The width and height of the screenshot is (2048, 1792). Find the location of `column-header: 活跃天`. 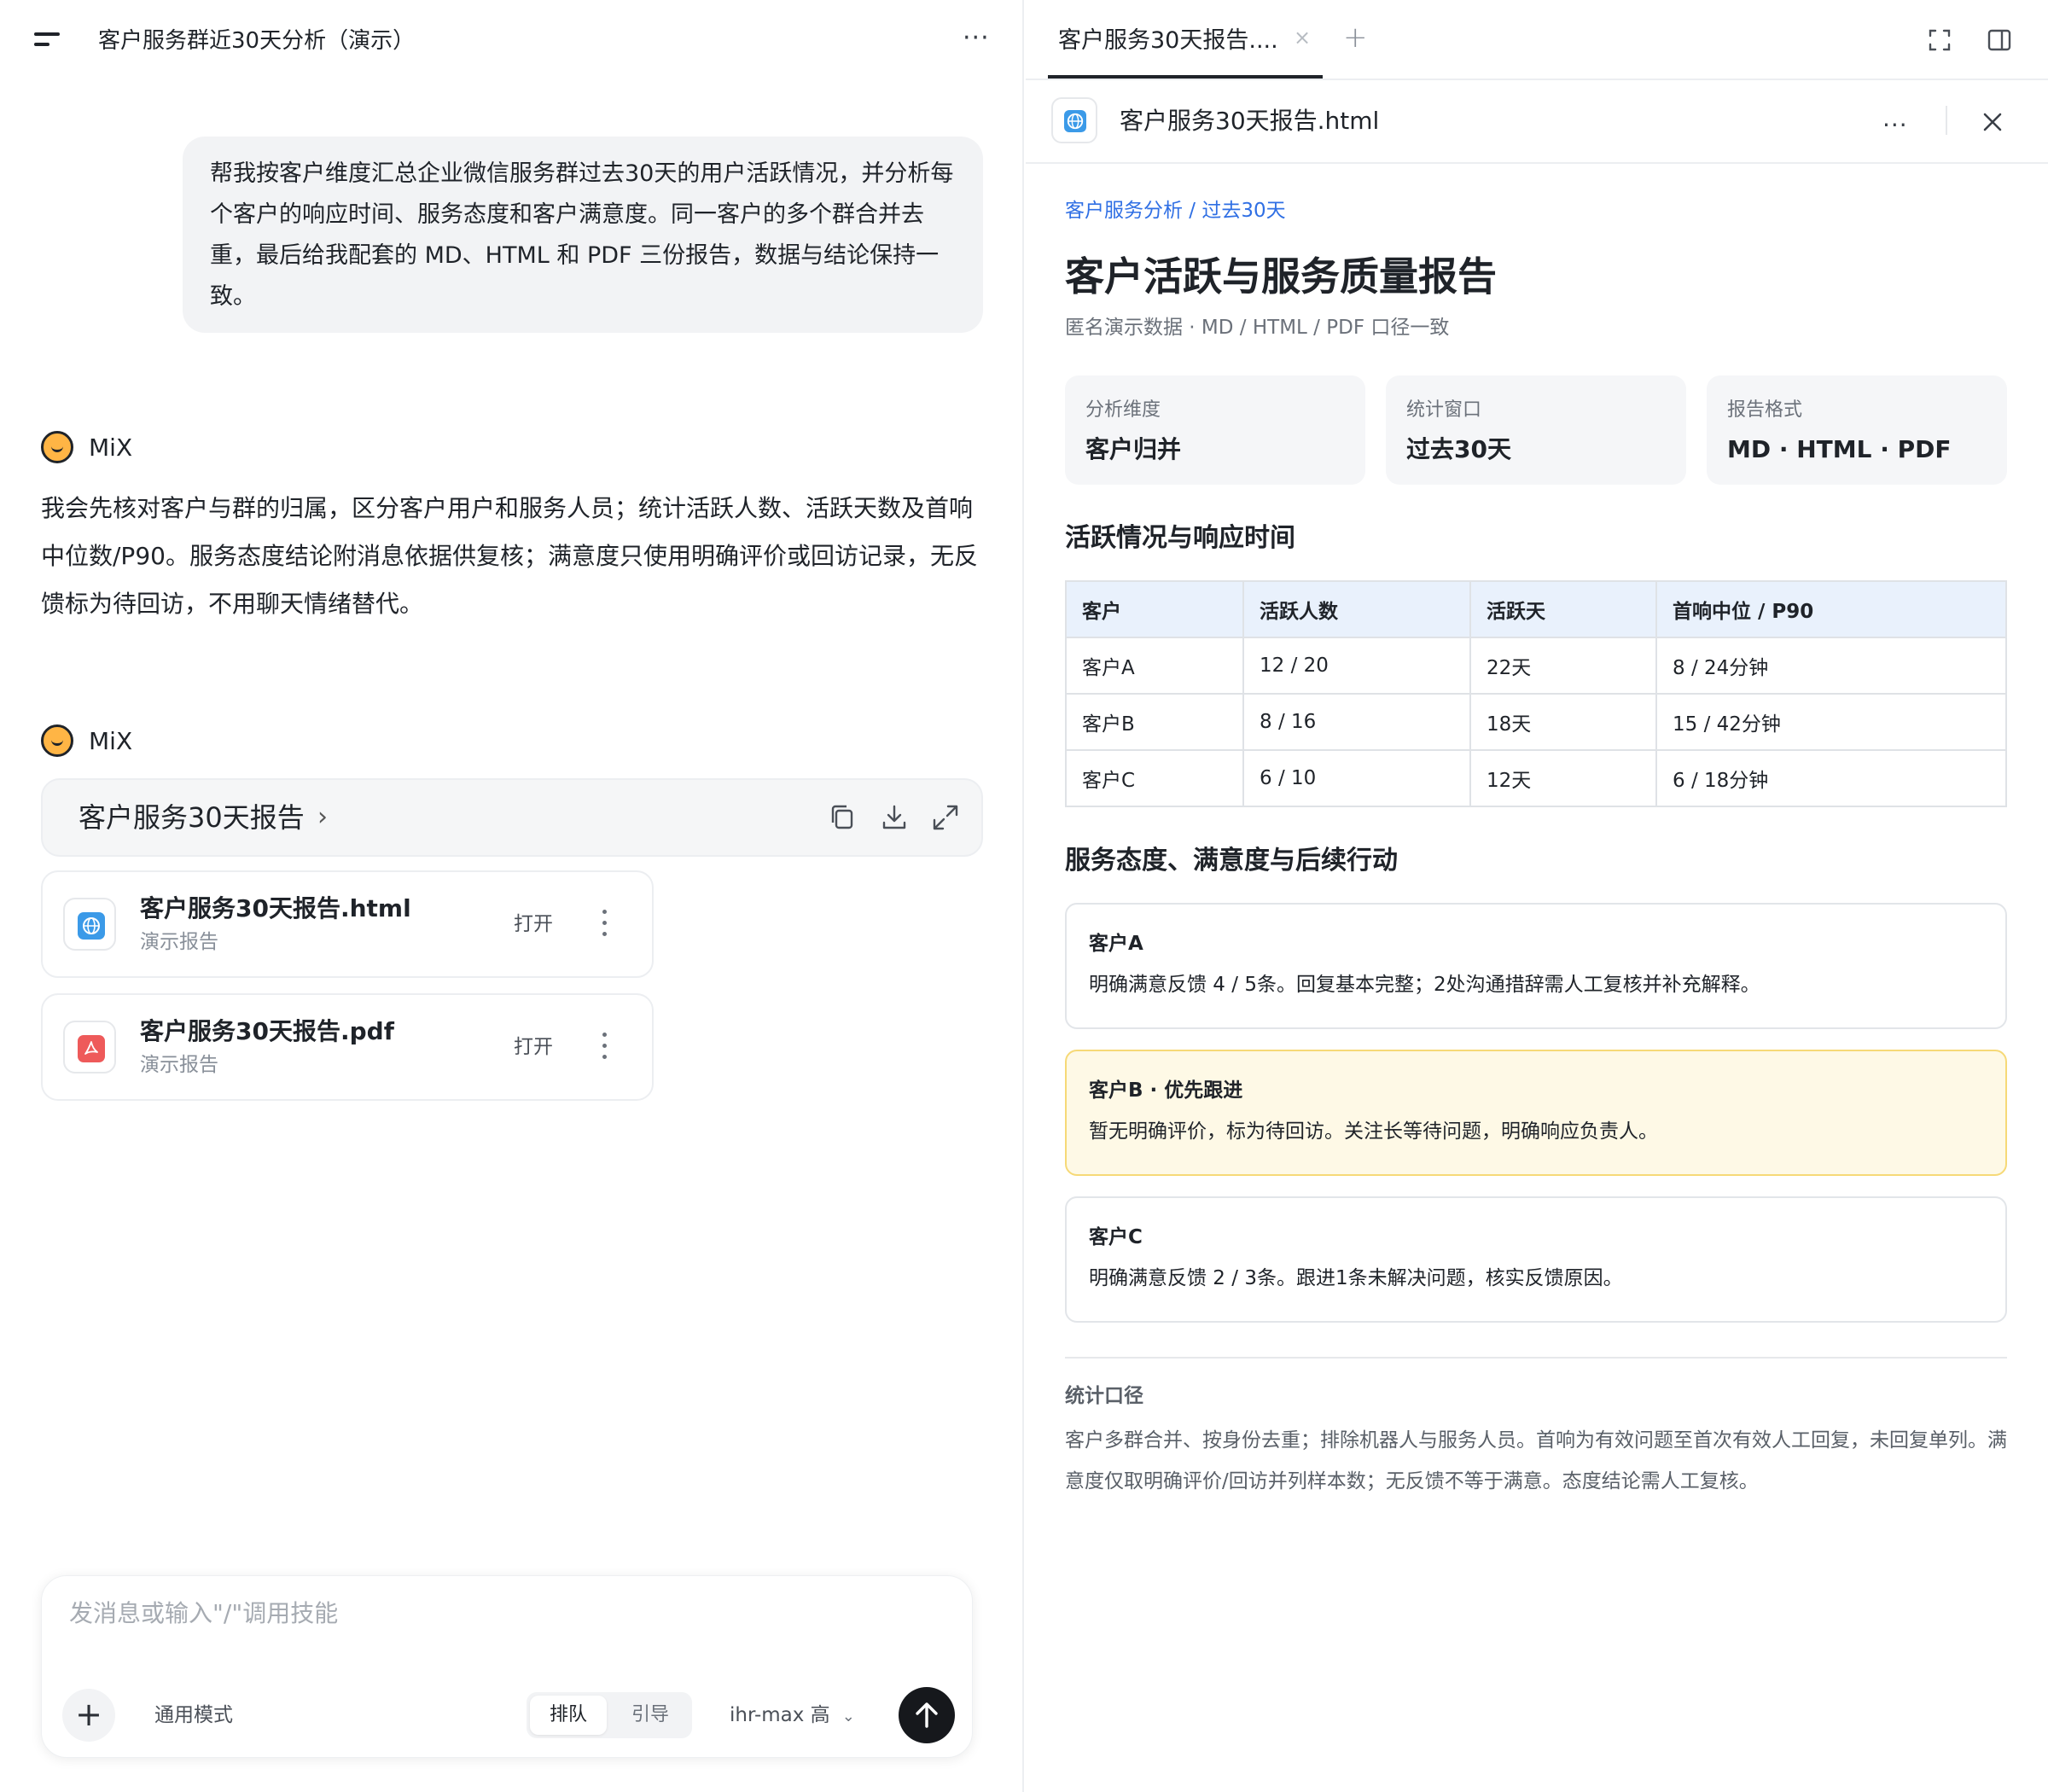

column-header: 活跃天 is located at coordinates (1563, 609).